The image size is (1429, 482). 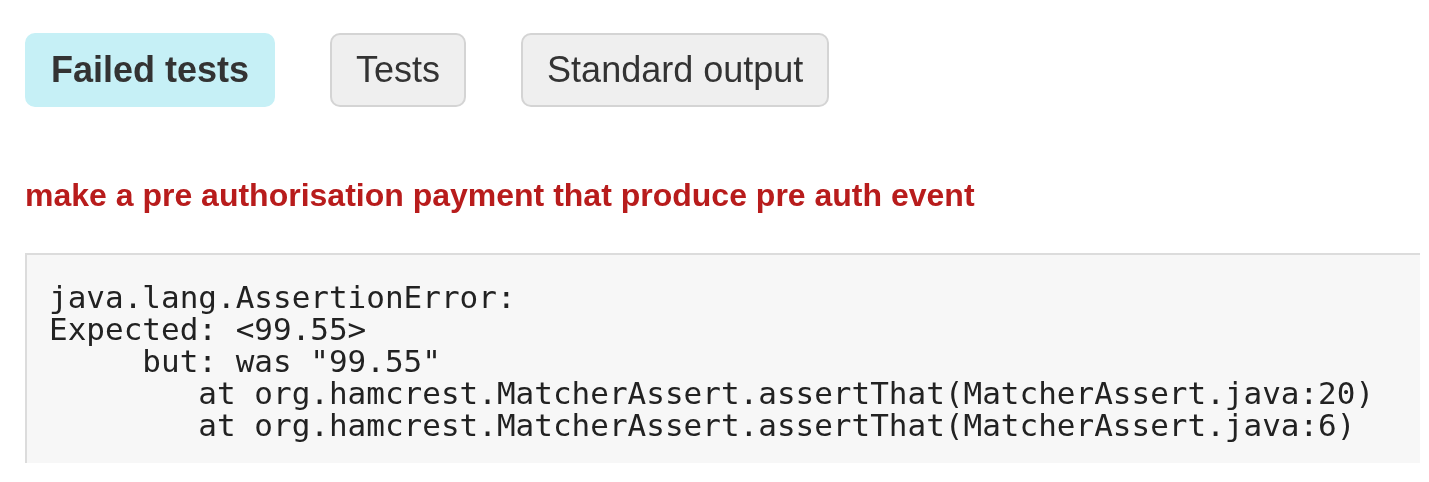 What do you see at coordinates (150, 70) in the screenshot?
I see `tab: Failed tests` at bounding box center [150, 70].